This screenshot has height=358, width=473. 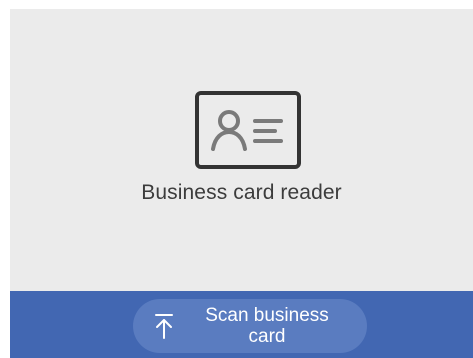 I want to click on scan-button-label: Scan business card, so click(x=267, y=326).